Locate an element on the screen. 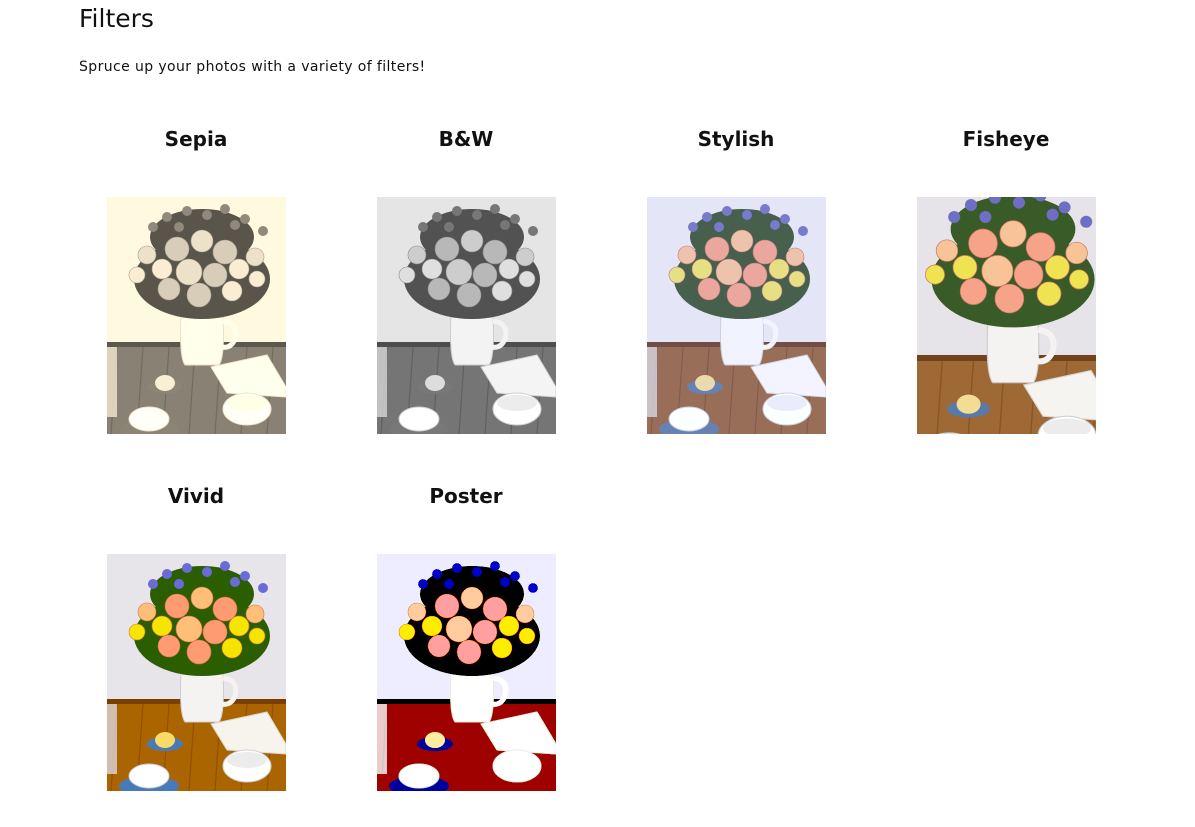 This screenshot has width=1195, height=827. filter-label-bw: B&W is located at coordinates (466, 139).